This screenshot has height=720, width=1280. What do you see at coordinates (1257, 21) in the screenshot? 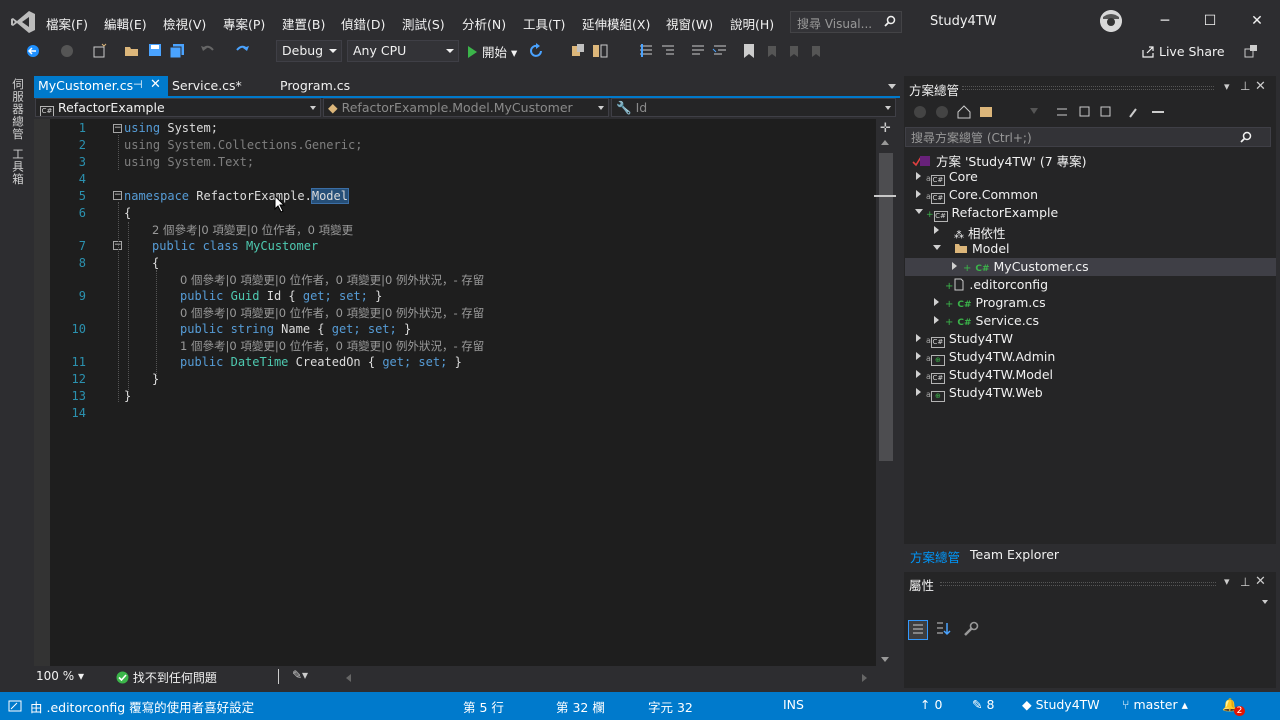
I see `close-window-button: ✕` at bounding box center [1257, 21].